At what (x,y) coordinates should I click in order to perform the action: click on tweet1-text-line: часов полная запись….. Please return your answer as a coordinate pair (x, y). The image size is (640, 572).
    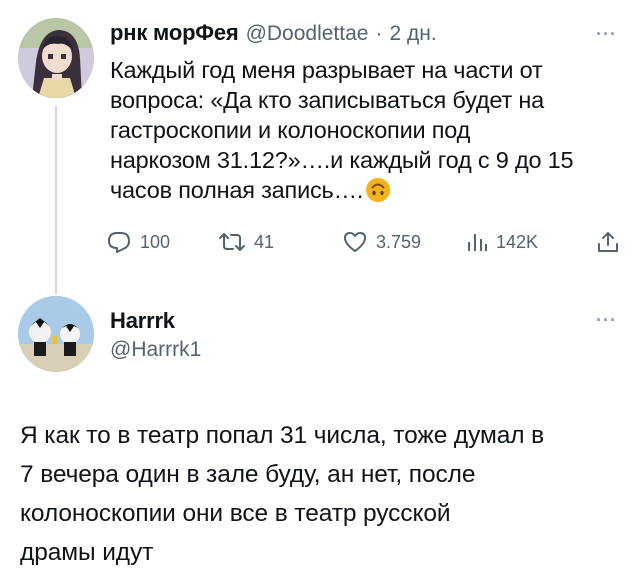
    Looking at the image, I should click on (237, 190).